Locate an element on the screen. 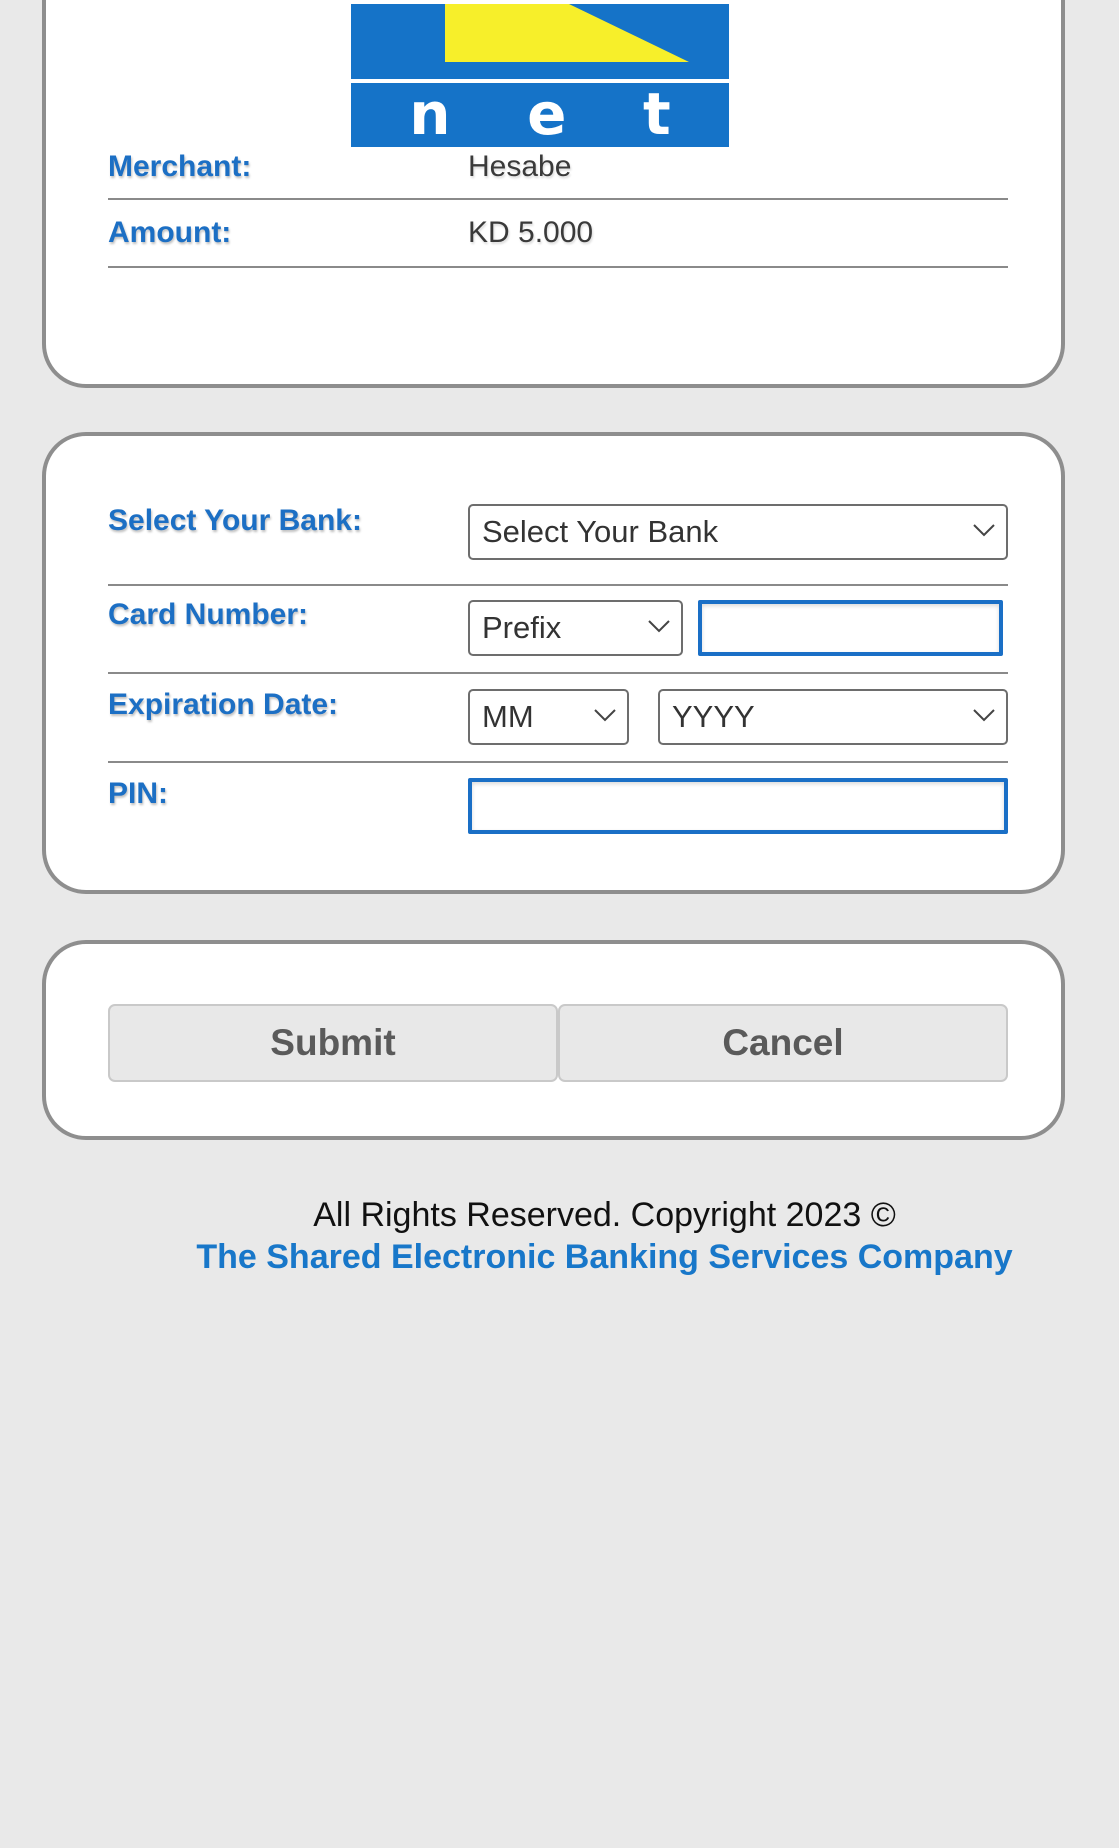  bank-row: Select Your Bank is located at coordinates (558, 541).